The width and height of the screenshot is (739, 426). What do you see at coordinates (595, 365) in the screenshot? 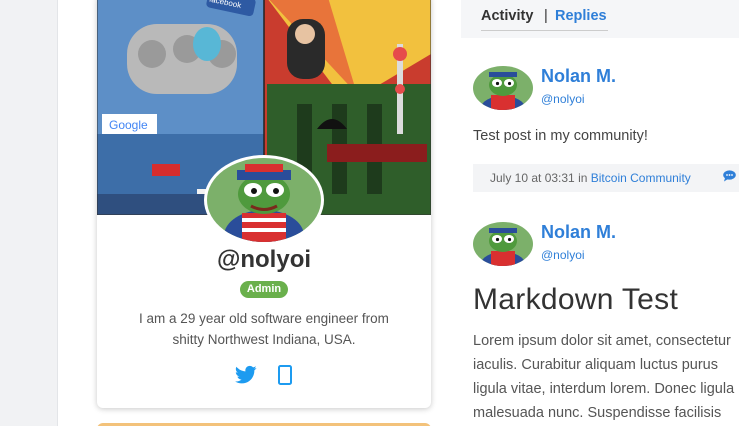
I see `post-body-line: iaculis. Curabitur aliquam luctus purus` at bounding box center [595, 365].